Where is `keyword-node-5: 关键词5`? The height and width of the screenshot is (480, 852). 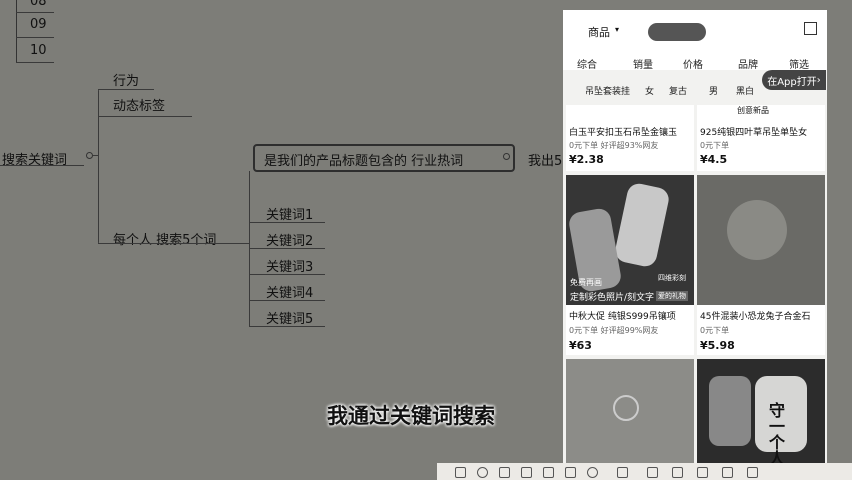 keyword-node-5: 关键词5 is located at coordinates (289, 317).